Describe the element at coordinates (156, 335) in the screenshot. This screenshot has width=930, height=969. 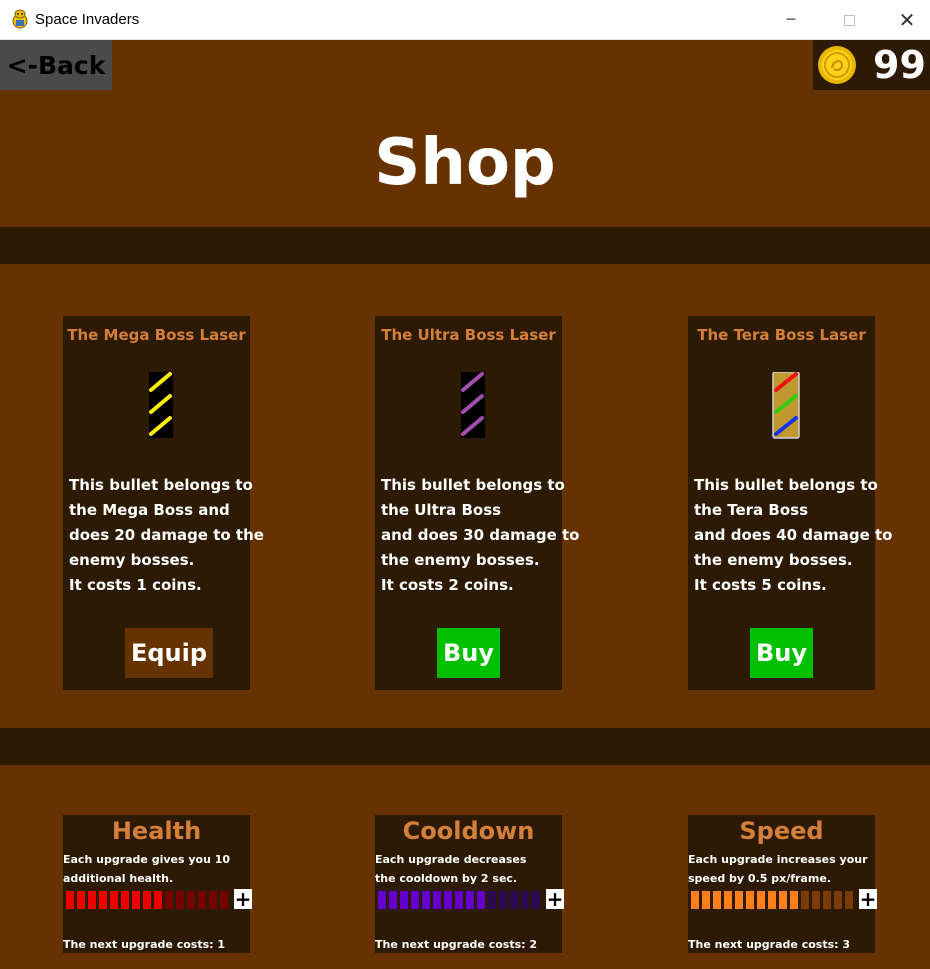
I see `laser-name: The Mega Boss Laser` at that location.